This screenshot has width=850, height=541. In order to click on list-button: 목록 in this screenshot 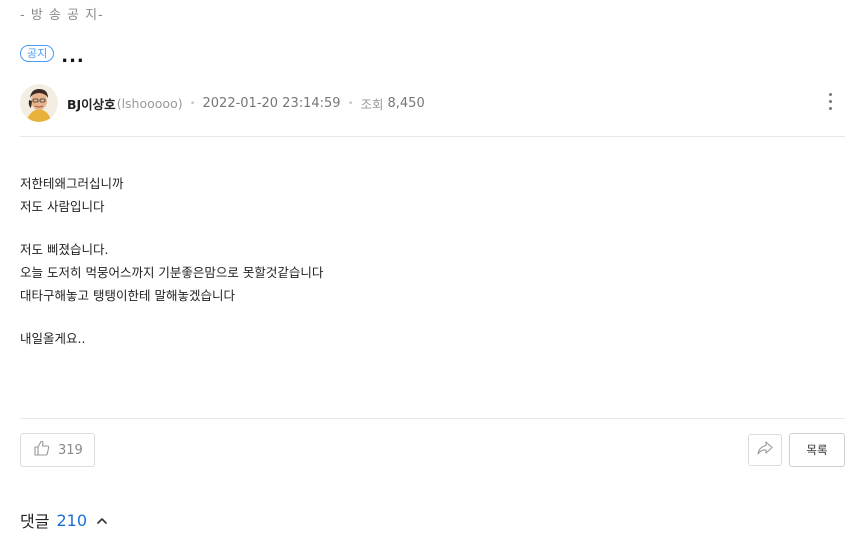, I will do `click(817, 450)`.